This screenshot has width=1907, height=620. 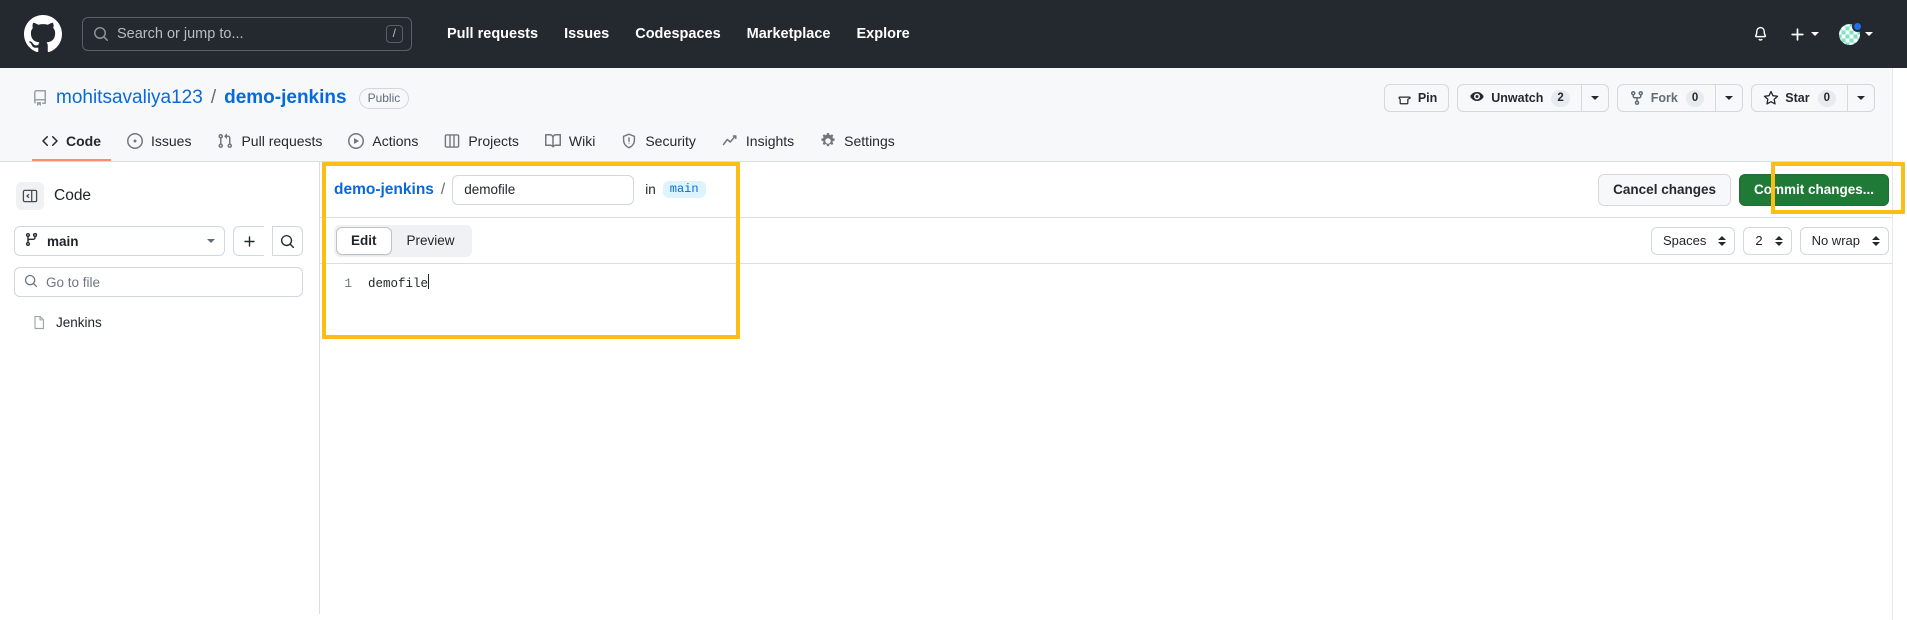 What do you see at coordinates (356, 141) in the screenshot?
I see `play-icon` at bounding box center [356, 141].